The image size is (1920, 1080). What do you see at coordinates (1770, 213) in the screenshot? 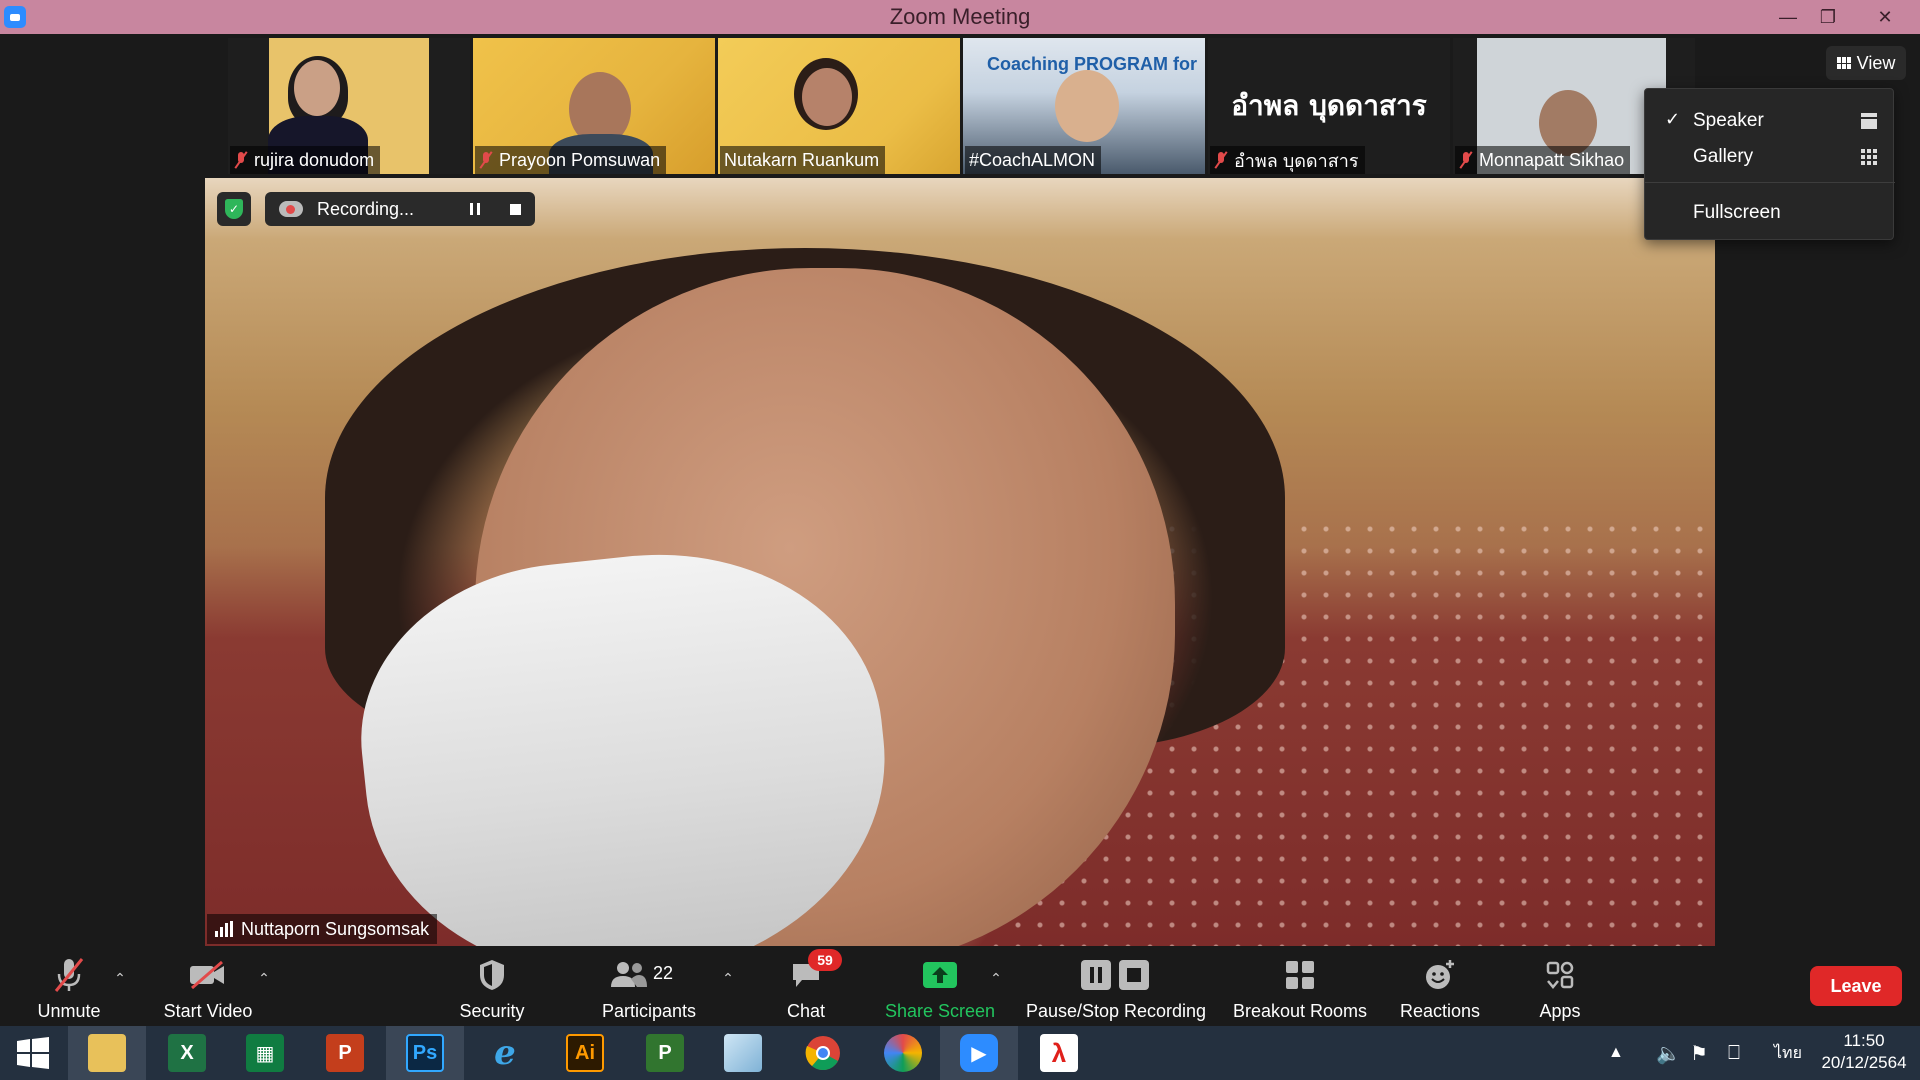
I see `menu-item-fullscreen: Fullscreen` at bounding box center [1770, 213].